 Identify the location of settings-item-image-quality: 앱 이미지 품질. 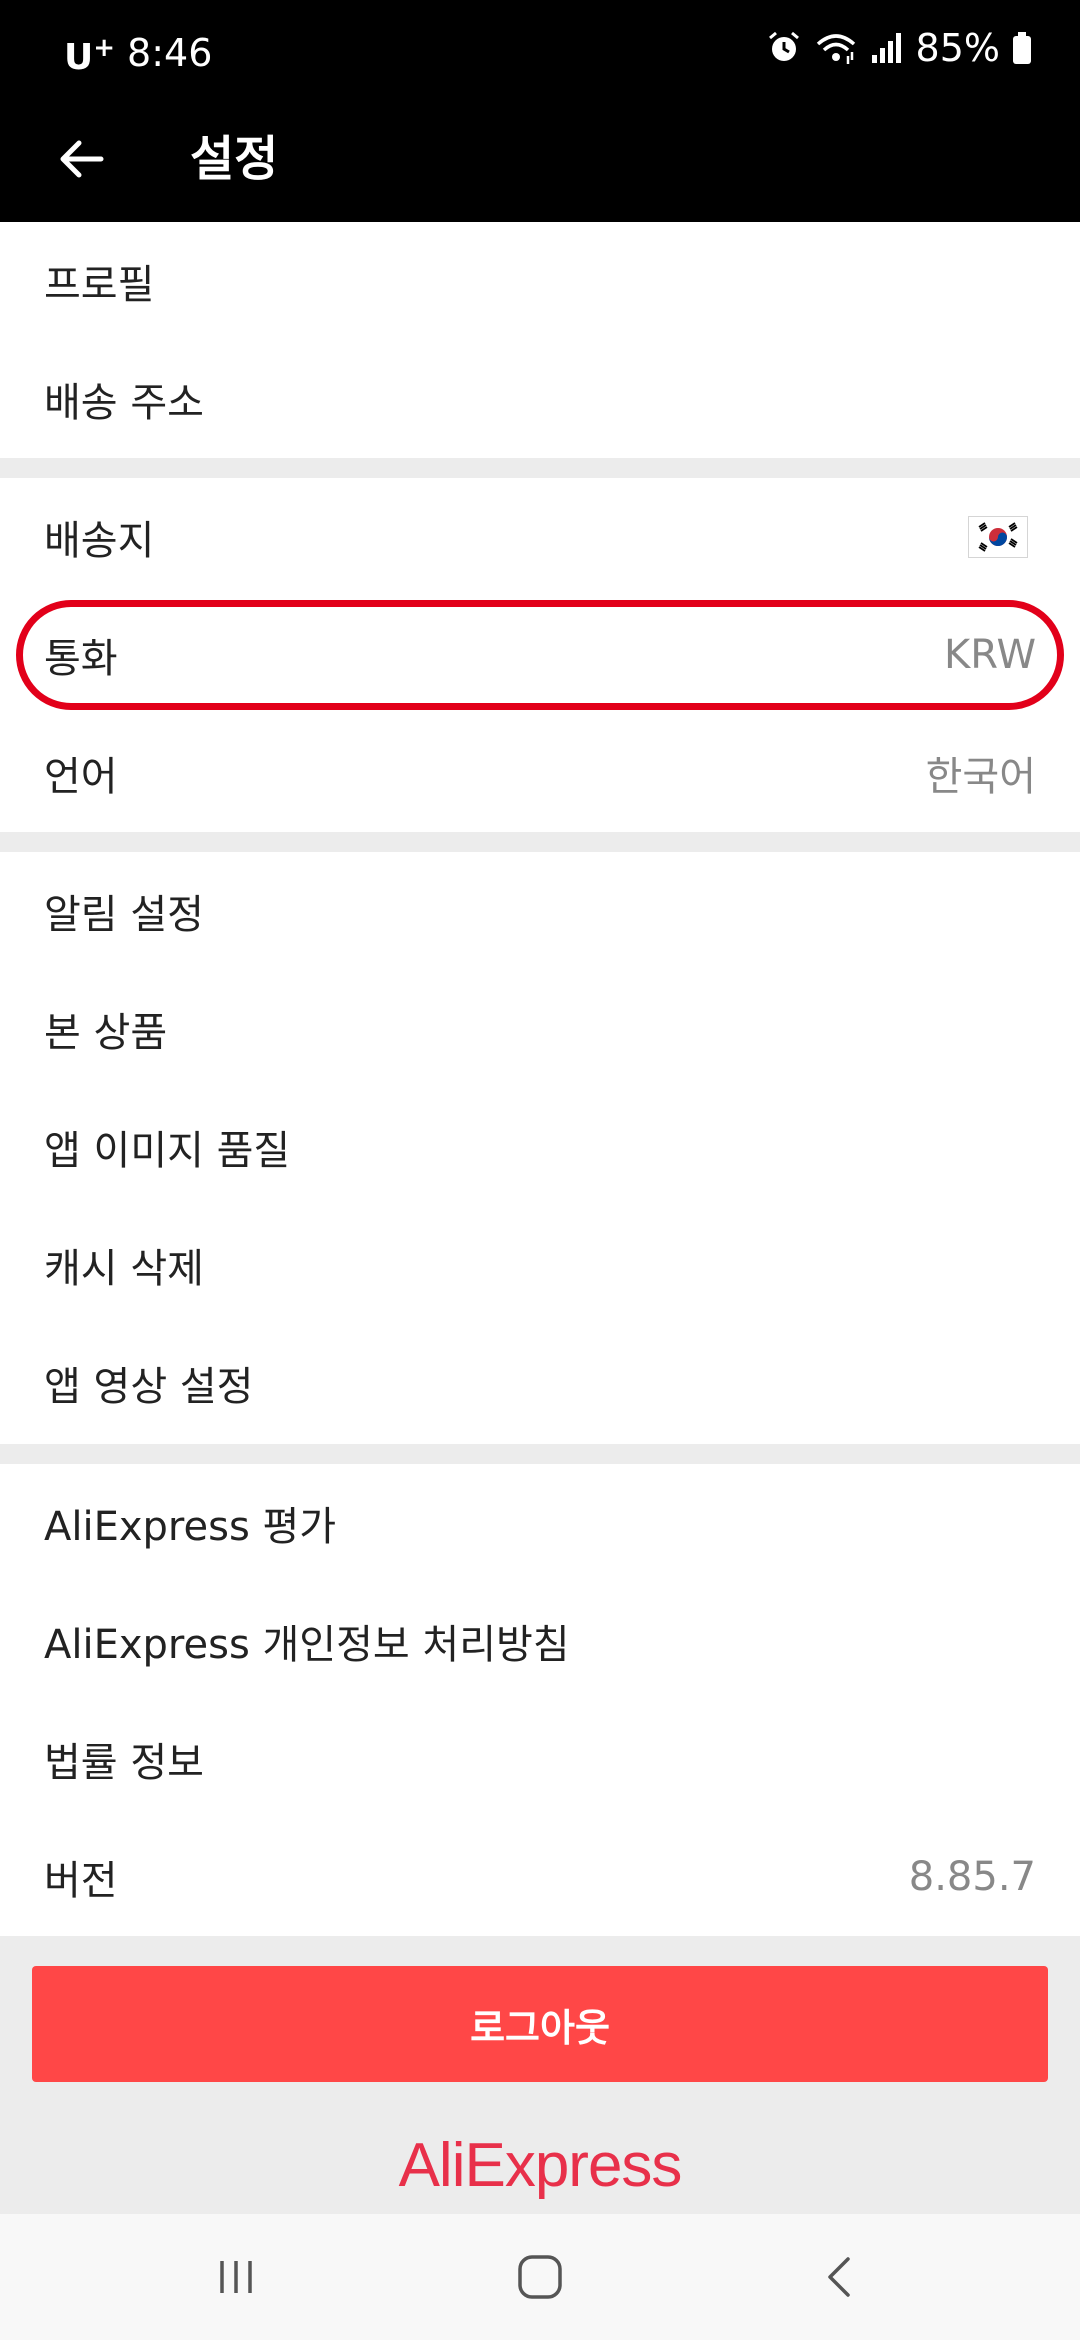
(540, 1147).